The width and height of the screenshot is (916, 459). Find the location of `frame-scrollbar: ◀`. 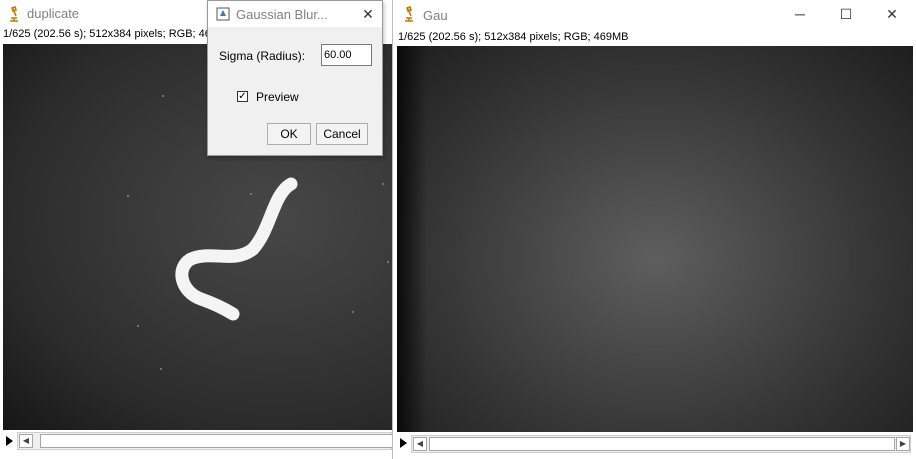

frame-scrollbar: ◀ is located at coordinates (206, 441).